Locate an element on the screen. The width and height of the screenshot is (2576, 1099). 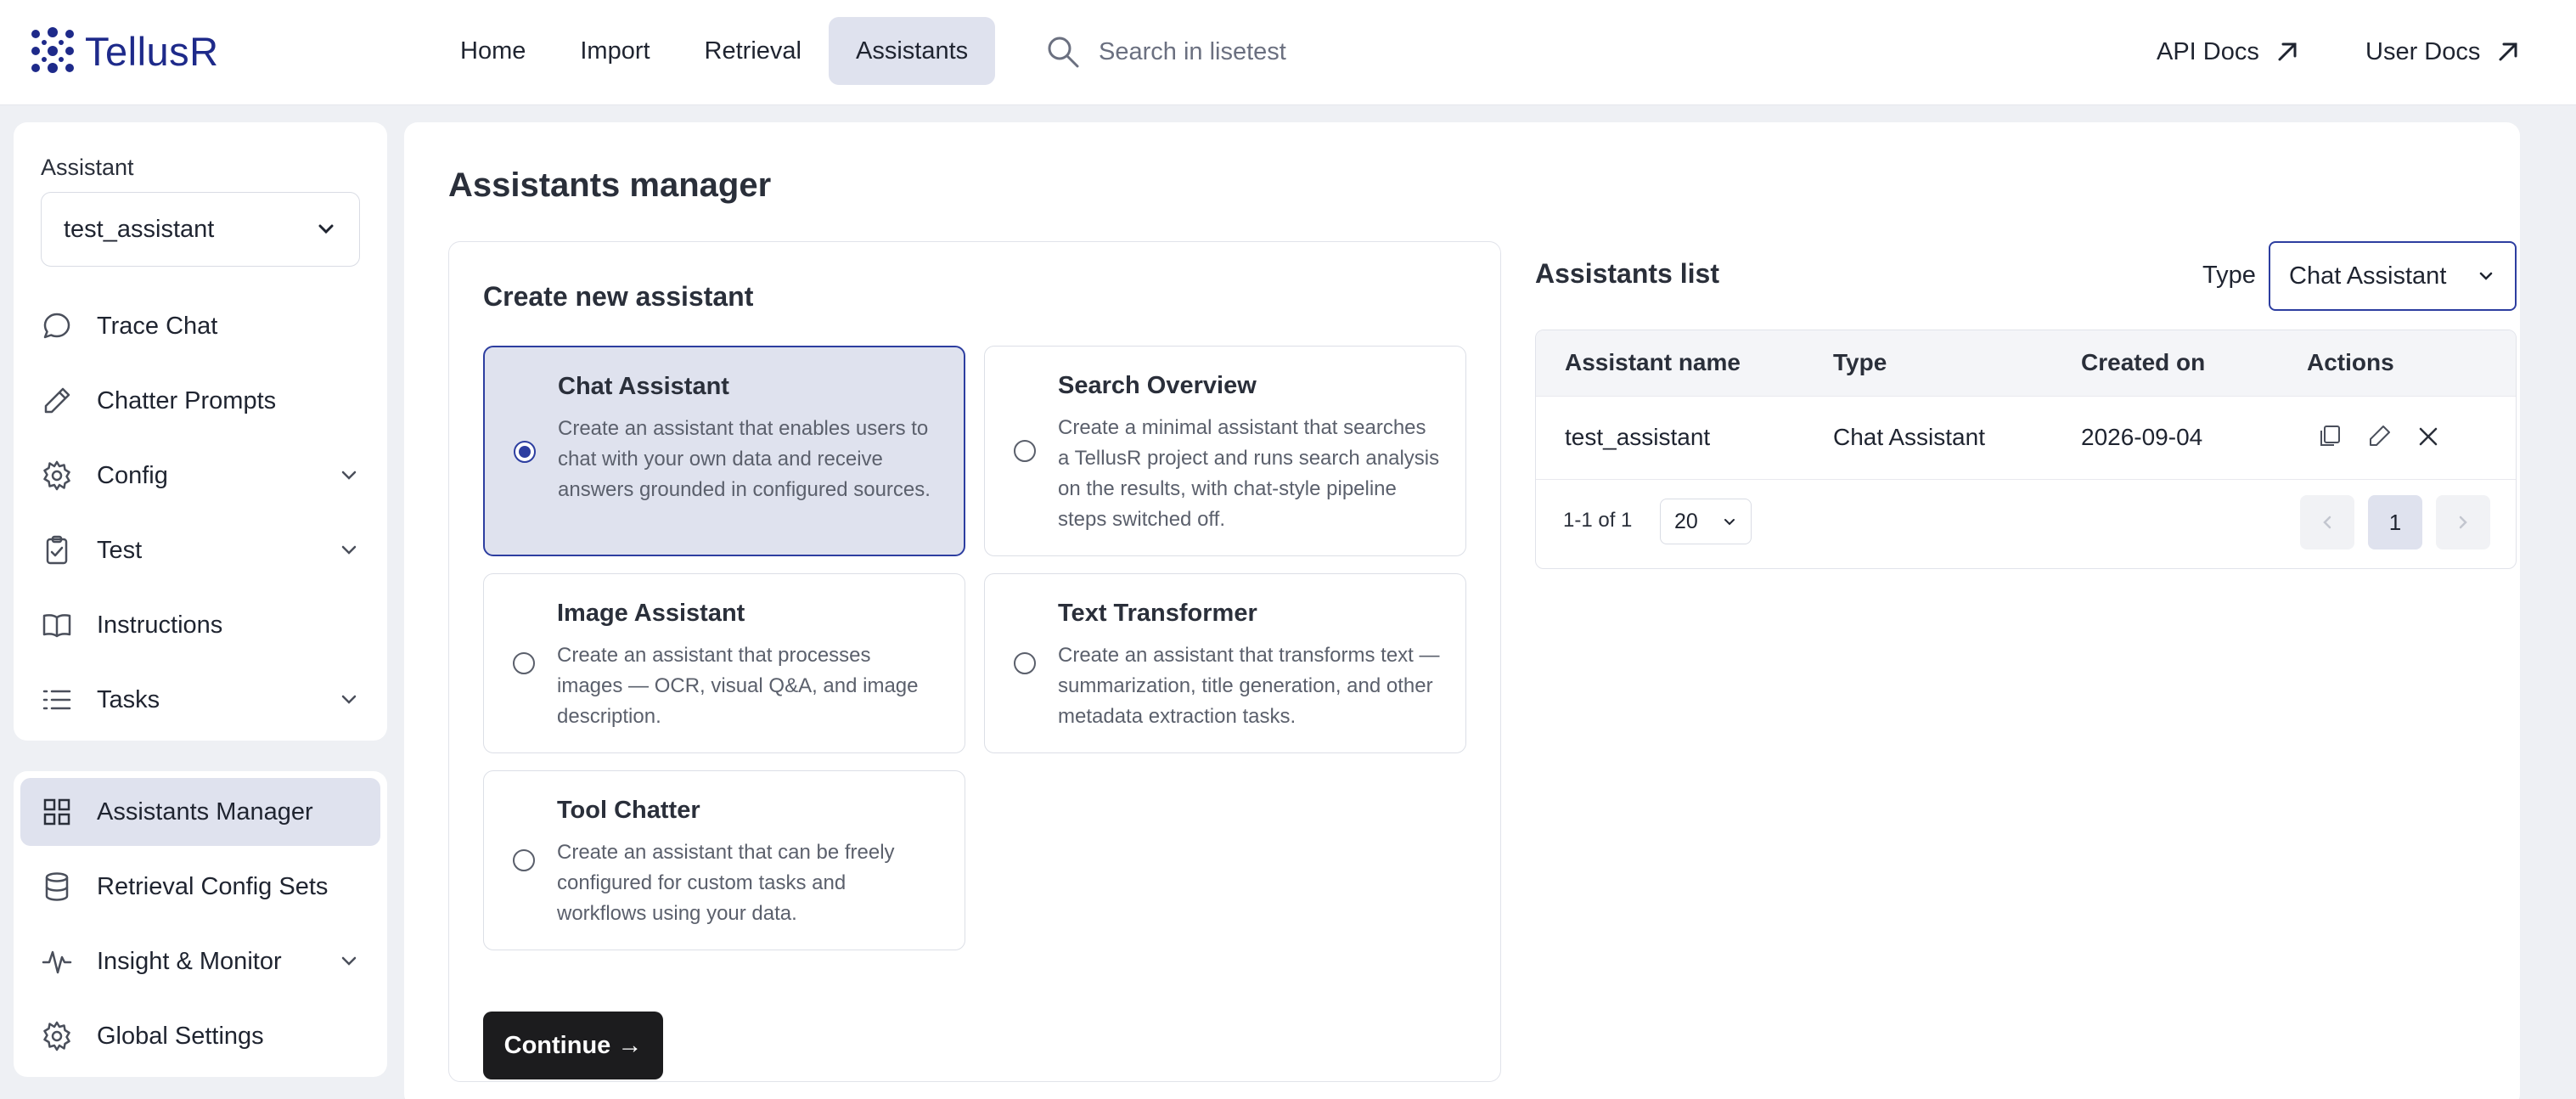
sidebar-item-test: Test is located at coordinates (200, 550).